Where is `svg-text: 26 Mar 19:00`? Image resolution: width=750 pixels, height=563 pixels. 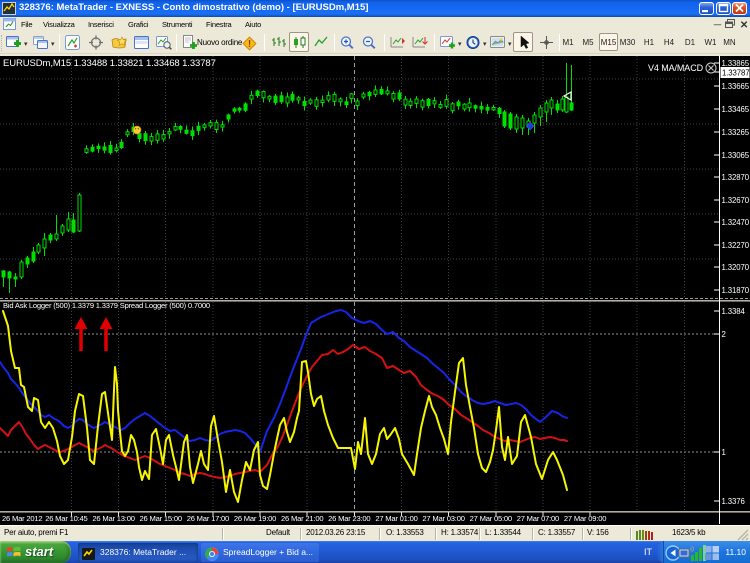 svg-text: 26 Mar 19:00 is located at coordinates (255, 518).